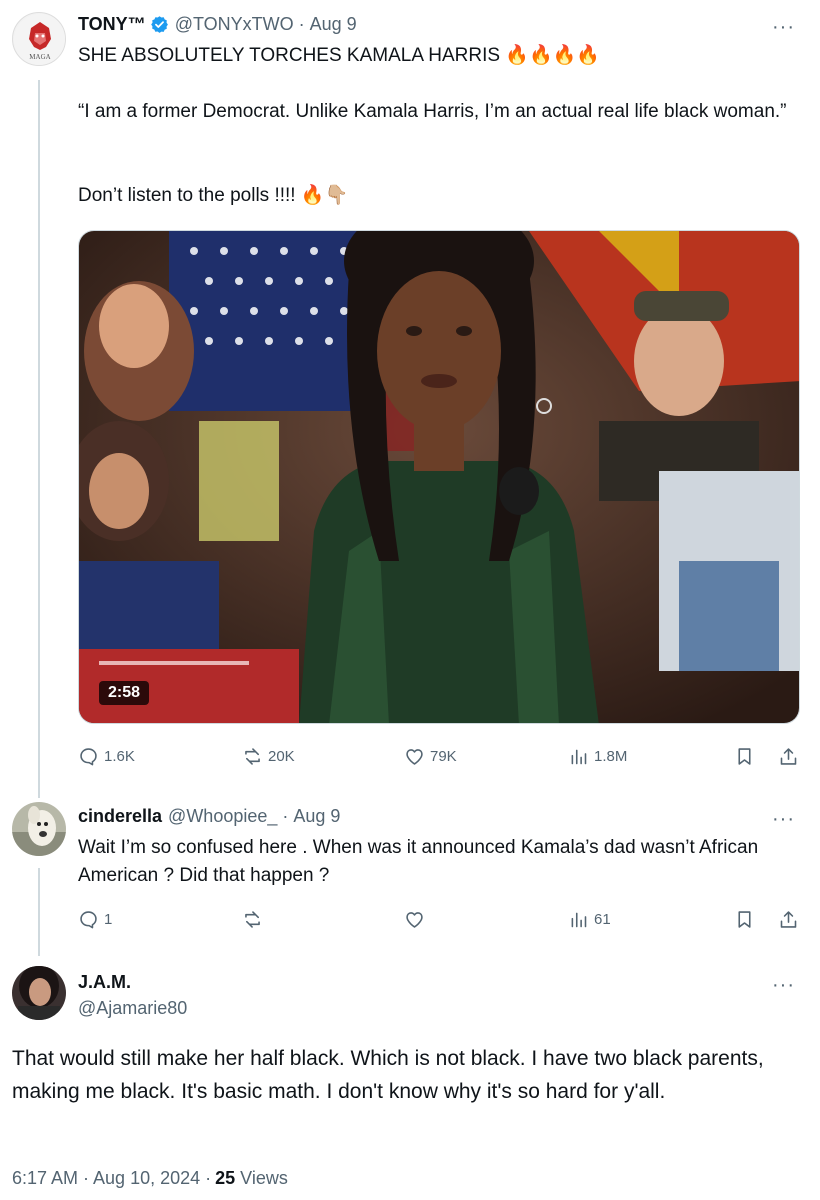  What do you see at coordinates (111, 1178) in the screenshot?
I see `post-timestamp: 6:17 AM · Aug 10, 2024 ·` at bounding box center [111, 1178].